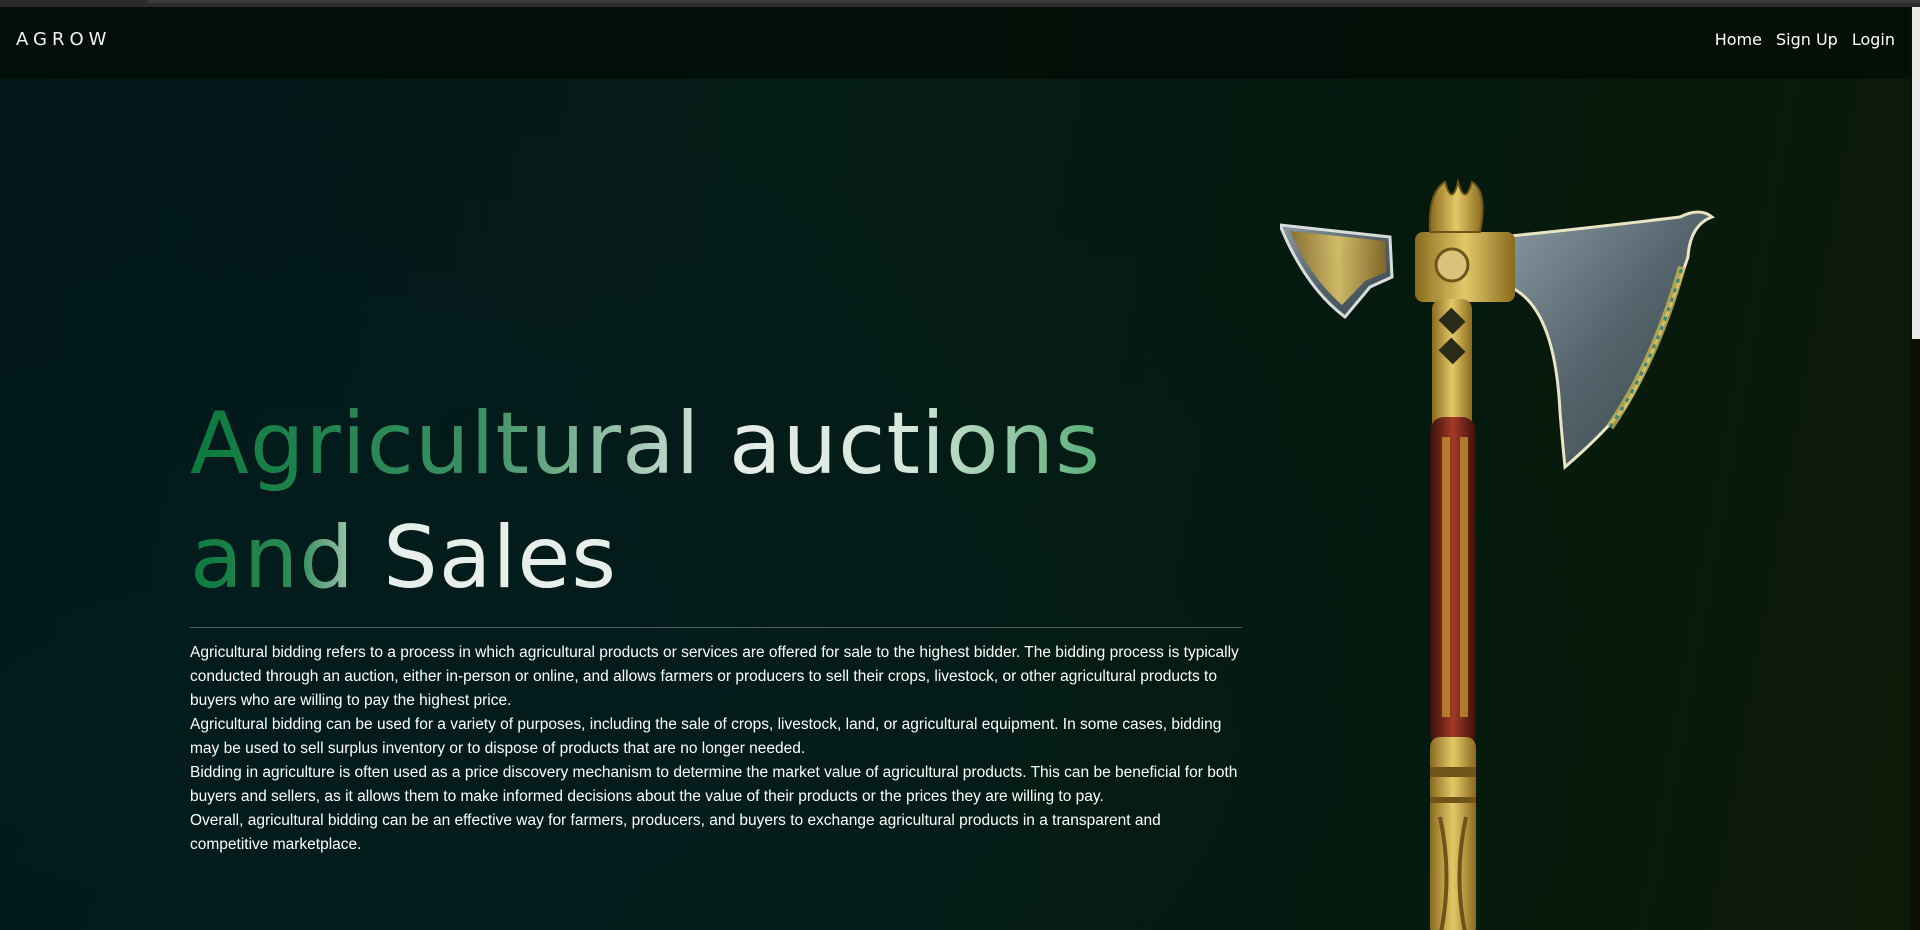  What do you see at coordinates (1873, 39) in the screenshot?
I see `nav-login-link: Login` at bounding box center [1873, 39].